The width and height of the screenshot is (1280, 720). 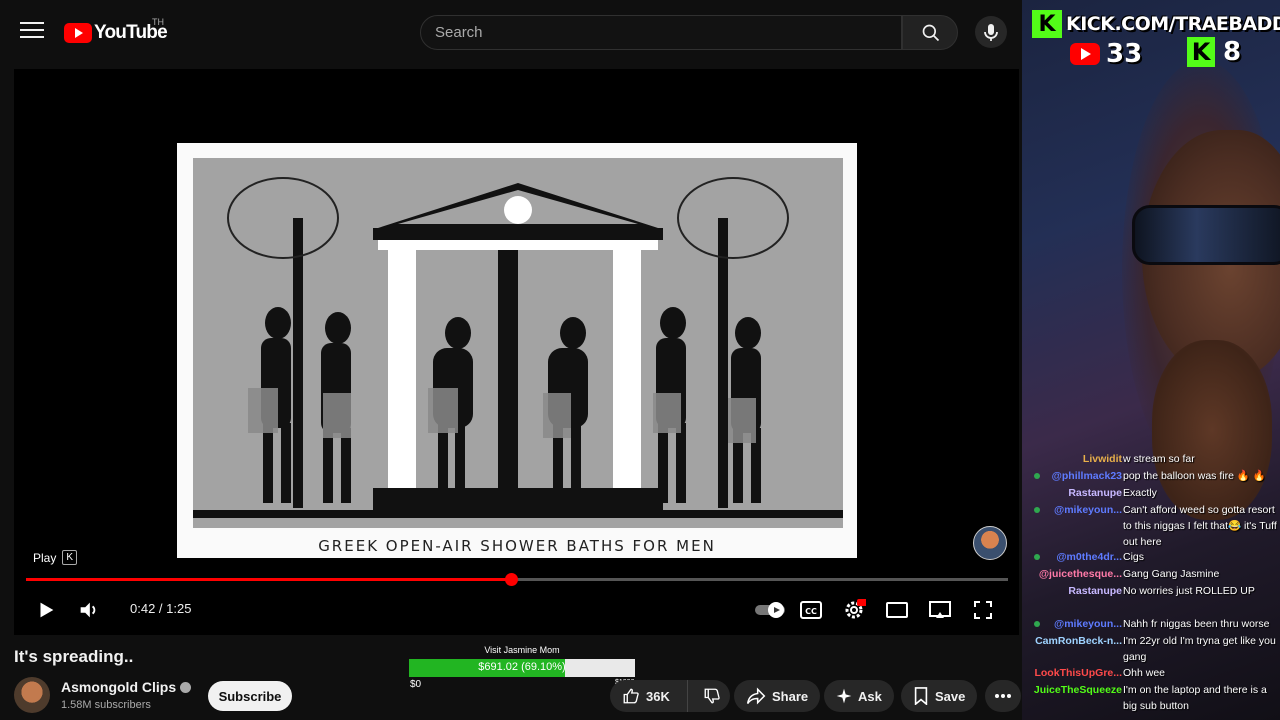 I want to click on share-label: Share, so click(x=790, y=696).